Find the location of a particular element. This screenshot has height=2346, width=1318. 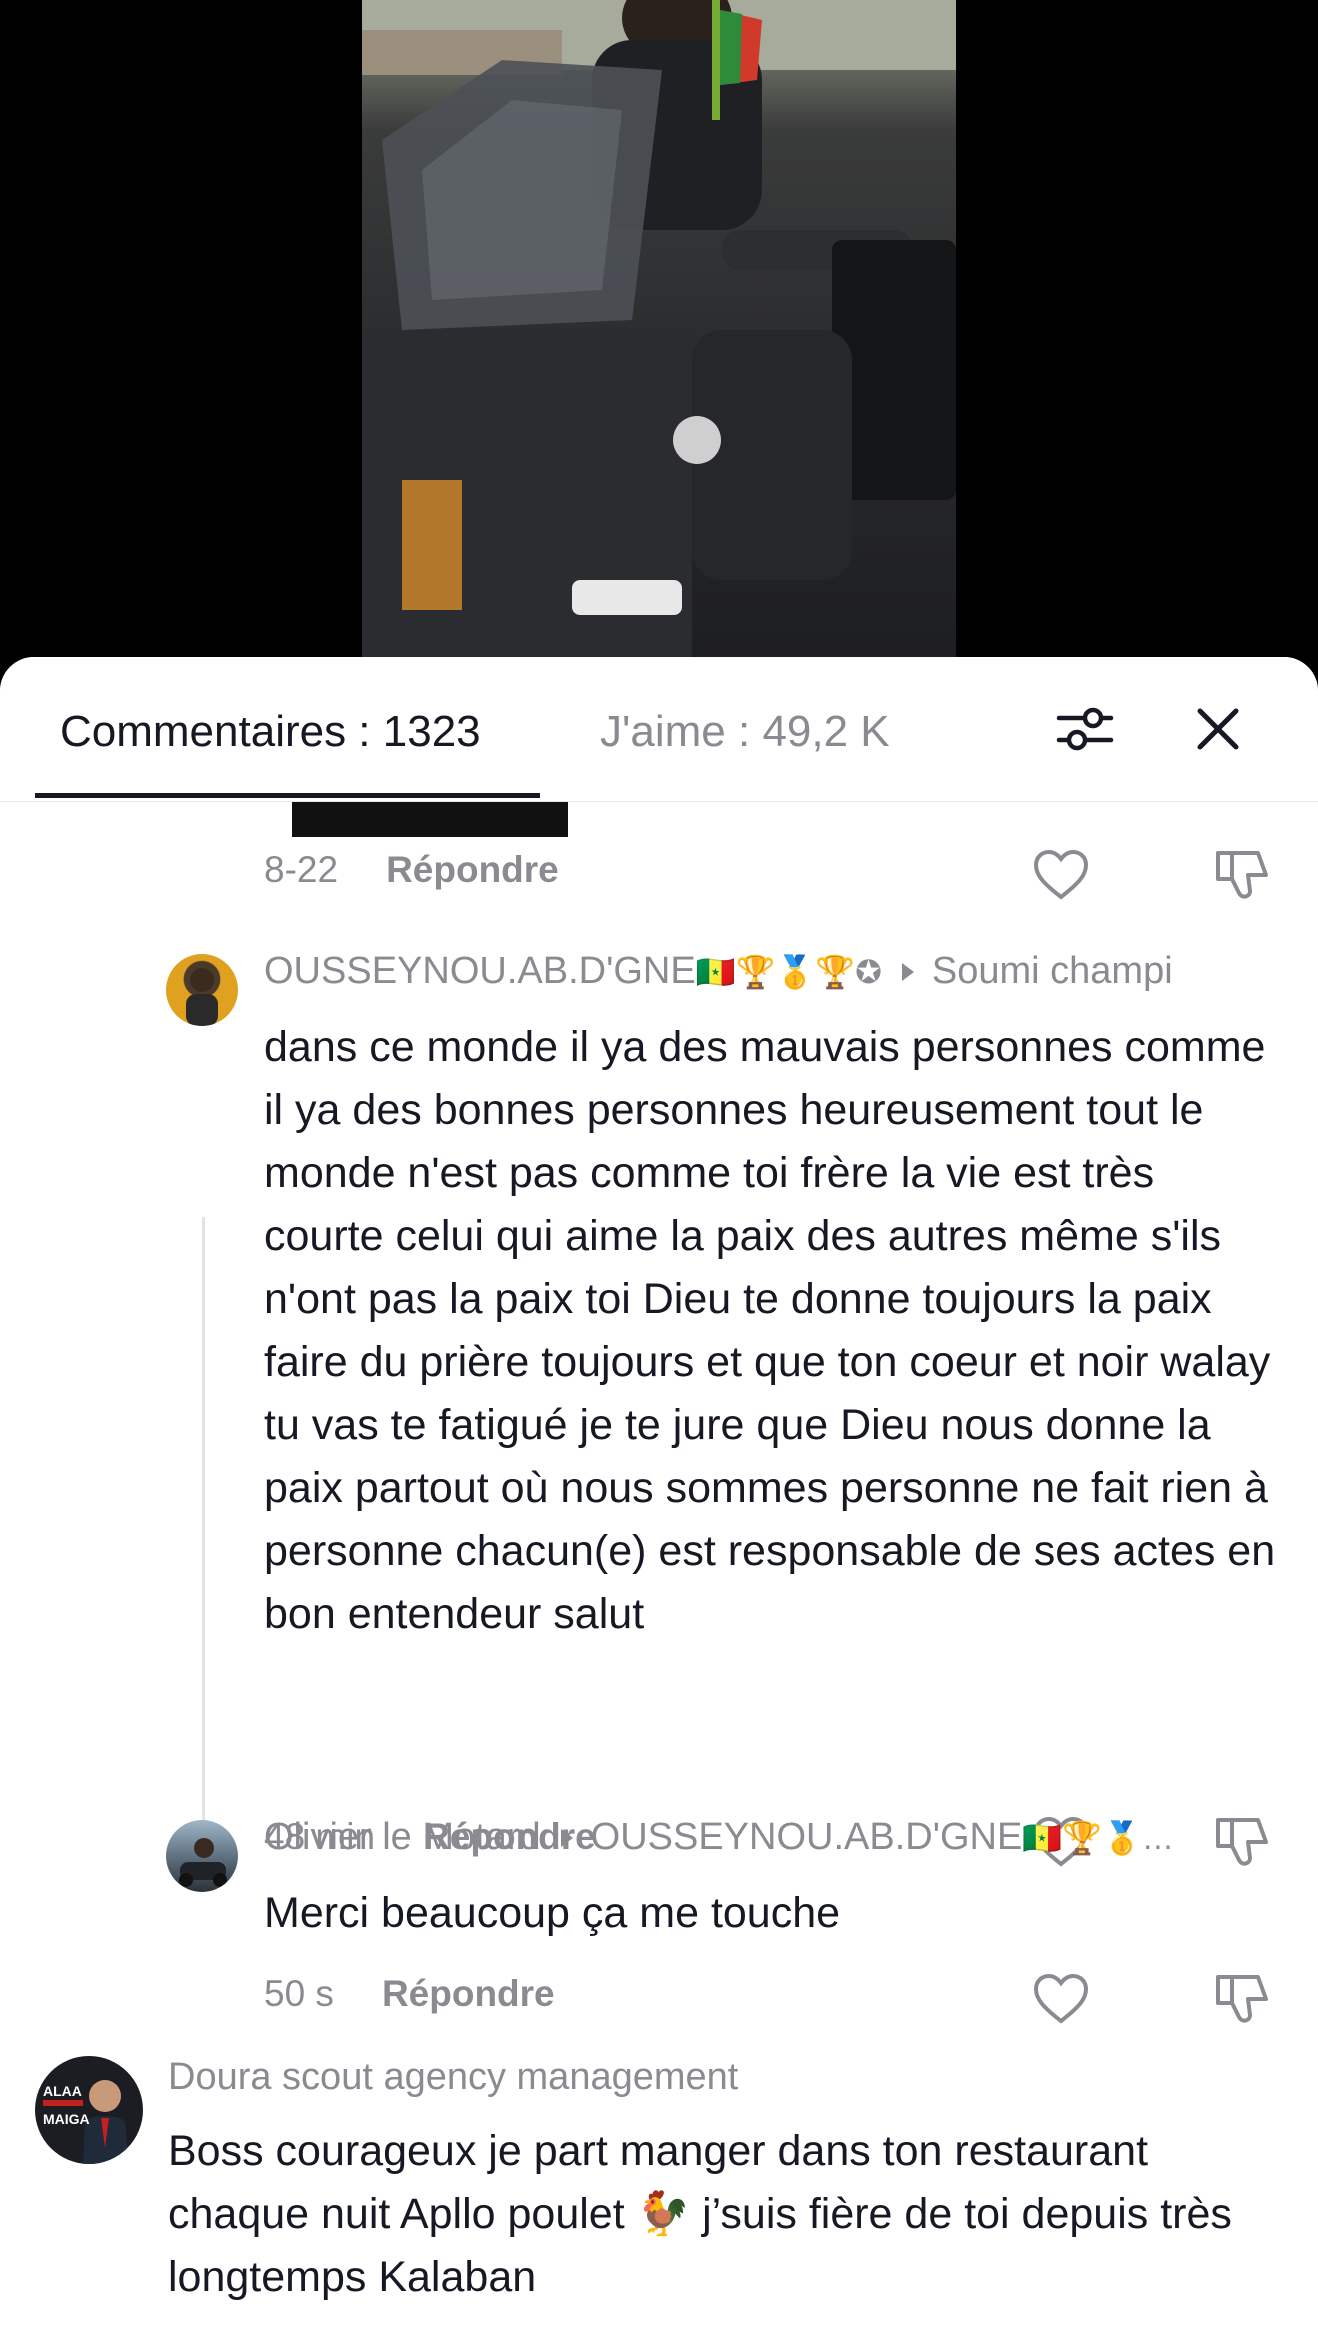

comments-header: Commentaires : 1323 J'aime : 49,2 K is located at coordinates (659, 729).